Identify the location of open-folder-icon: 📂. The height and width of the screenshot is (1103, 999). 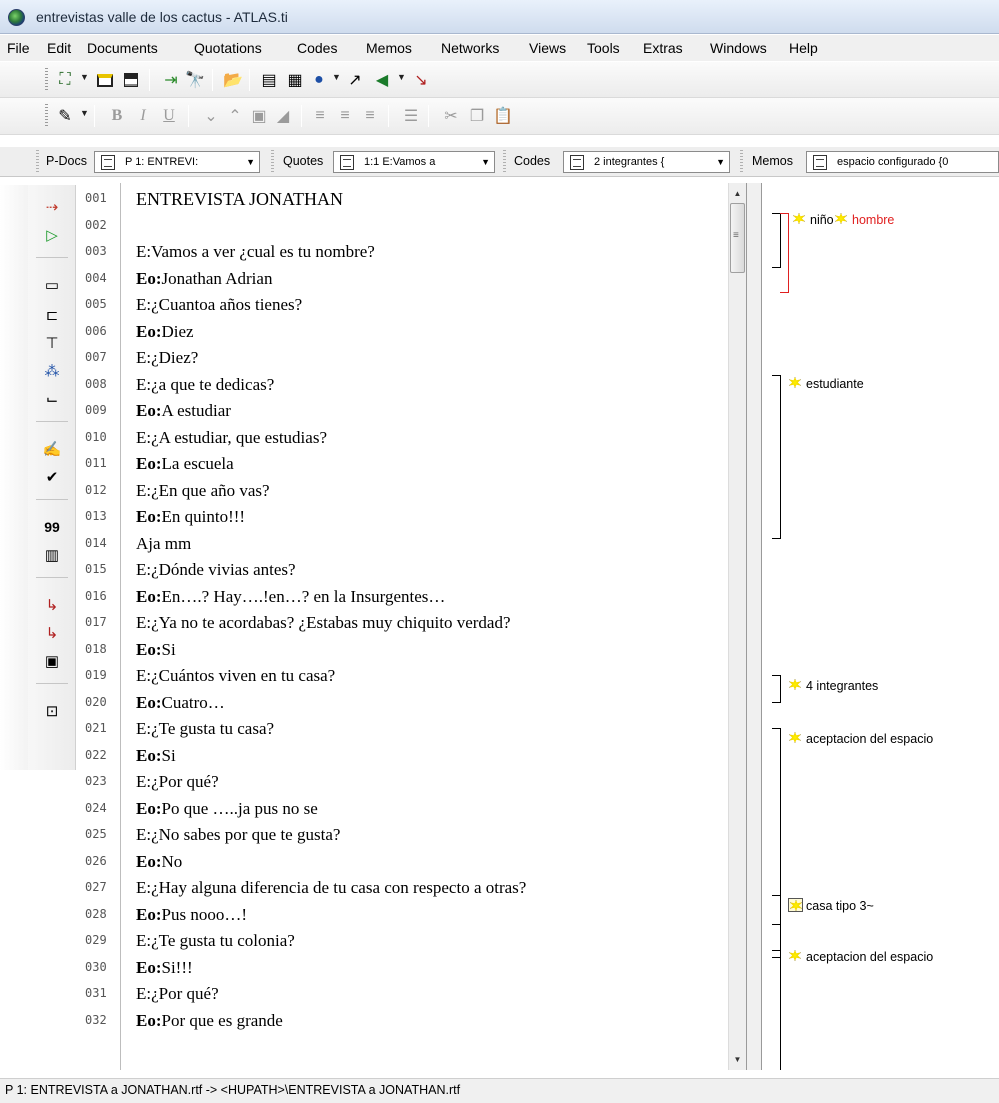
(233, 80).